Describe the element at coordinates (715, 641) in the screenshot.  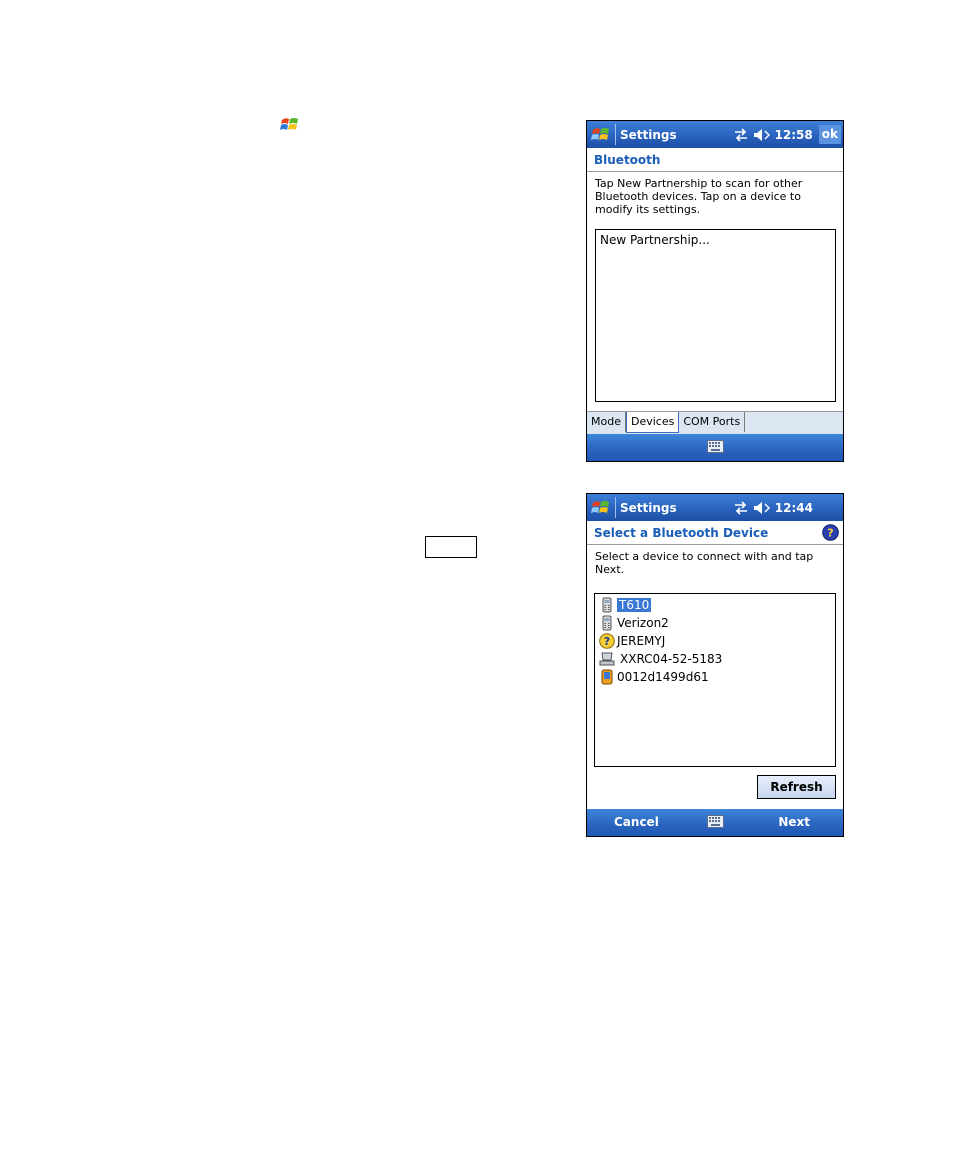
I see `list-item: ? JEREMYJ` at that location.